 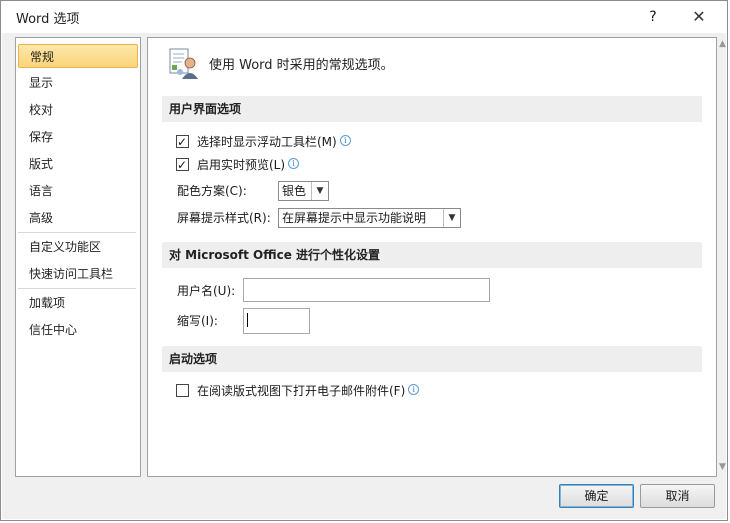 What do you see at coordinates (241, 165) in the screenshot?
I see `live-preview-label: 启用实时预览(L)` at bounding box center [241, 165].